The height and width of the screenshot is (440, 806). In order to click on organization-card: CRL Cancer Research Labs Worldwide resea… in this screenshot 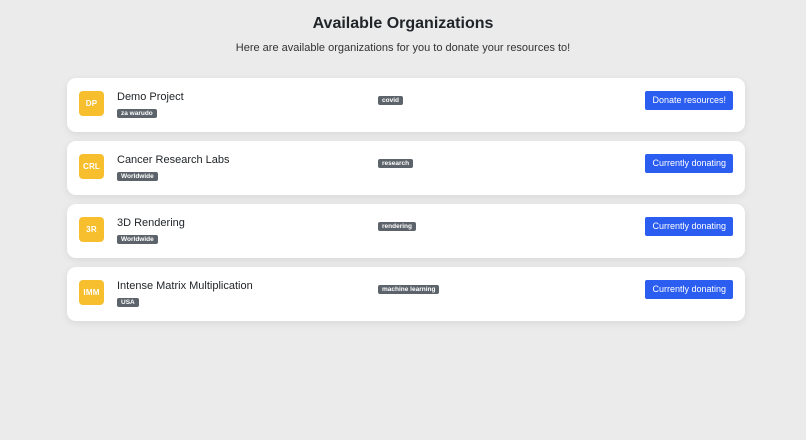, I will do `click(406, 168)`.